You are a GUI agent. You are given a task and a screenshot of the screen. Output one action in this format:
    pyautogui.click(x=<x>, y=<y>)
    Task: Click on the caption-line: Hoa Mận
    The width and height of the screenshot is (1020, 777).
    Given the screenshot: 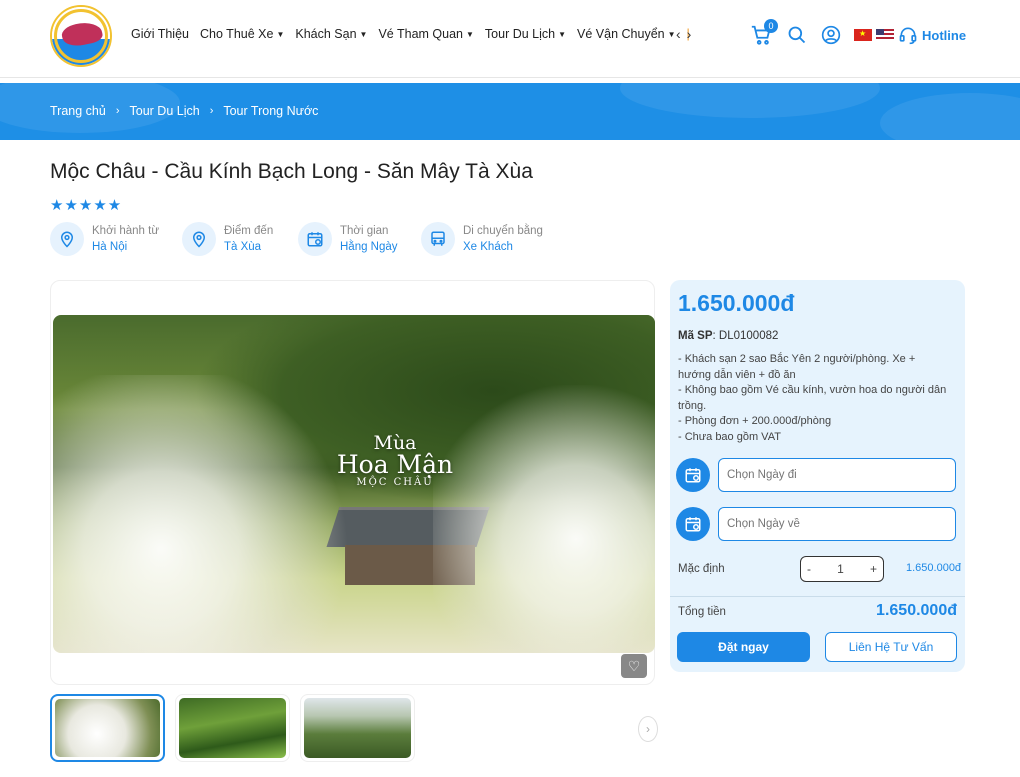 What is the action you would take?
    pyautogui.click(x=395, y=464)
    